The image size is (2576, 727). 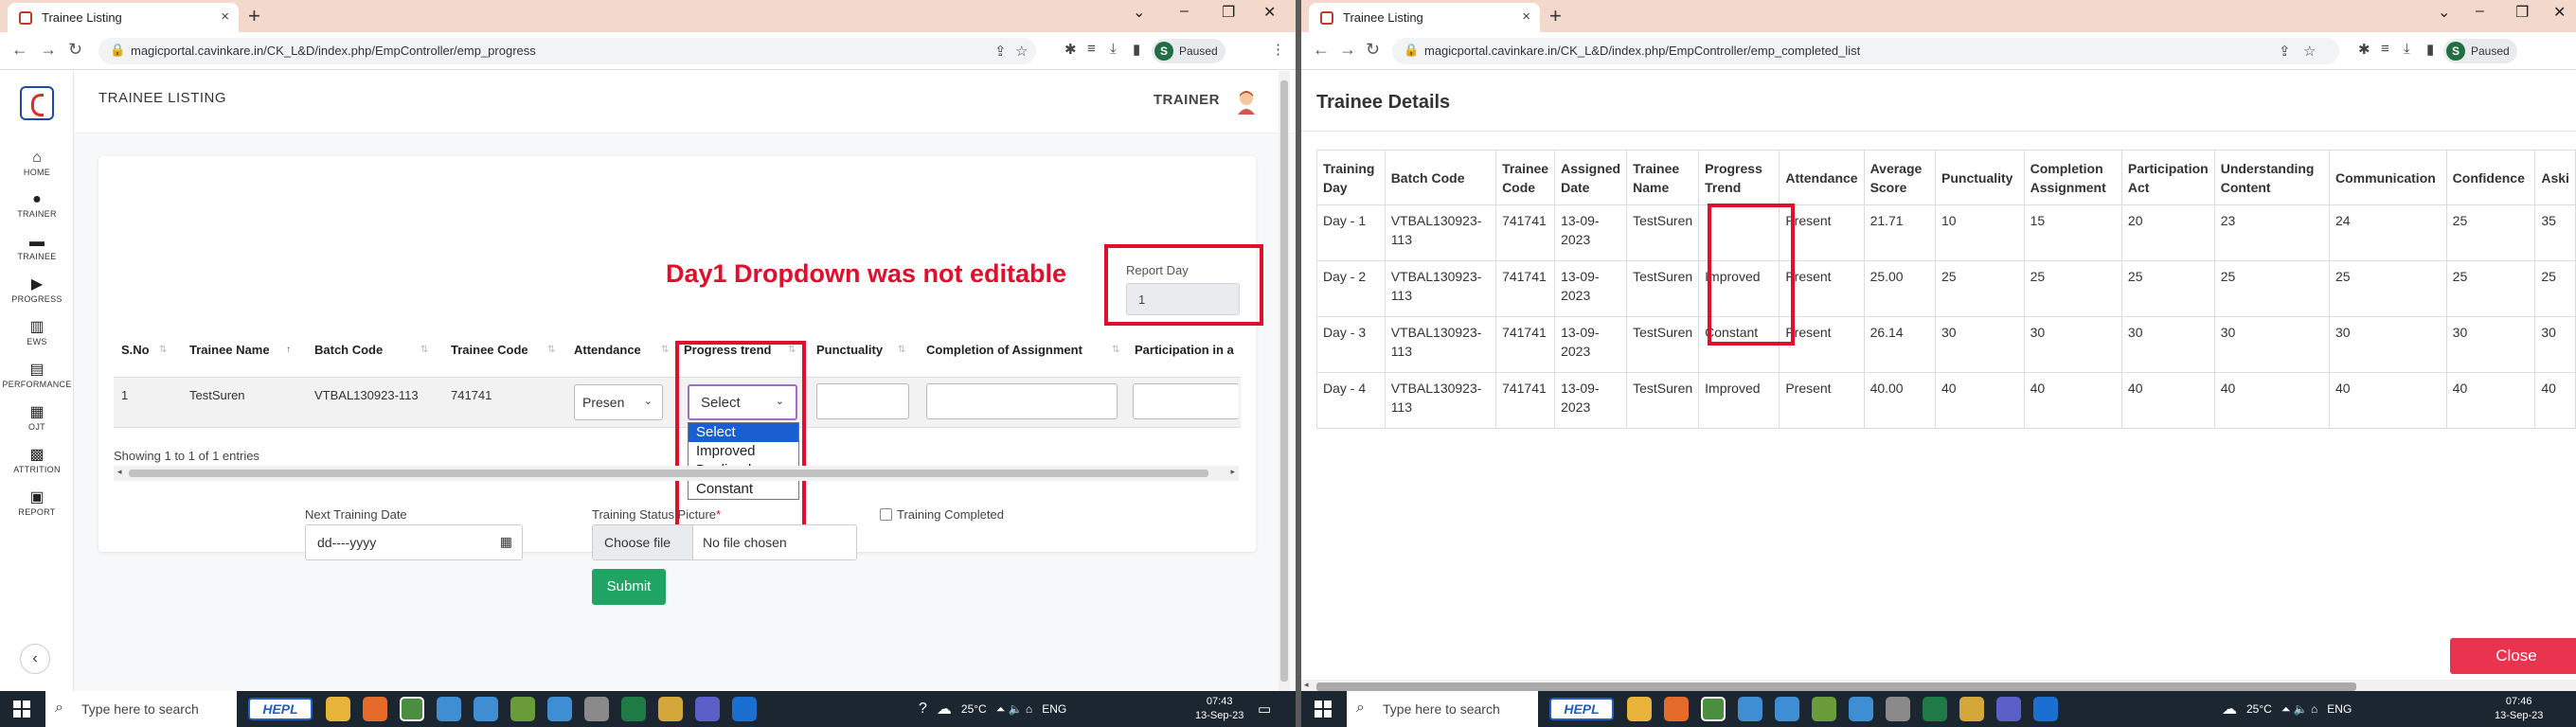 What do you see at coordinates (37, 332) in the screenshot?
I see `sidebar-item-ews: ▥ EWS` at bounding box center [37, 332].